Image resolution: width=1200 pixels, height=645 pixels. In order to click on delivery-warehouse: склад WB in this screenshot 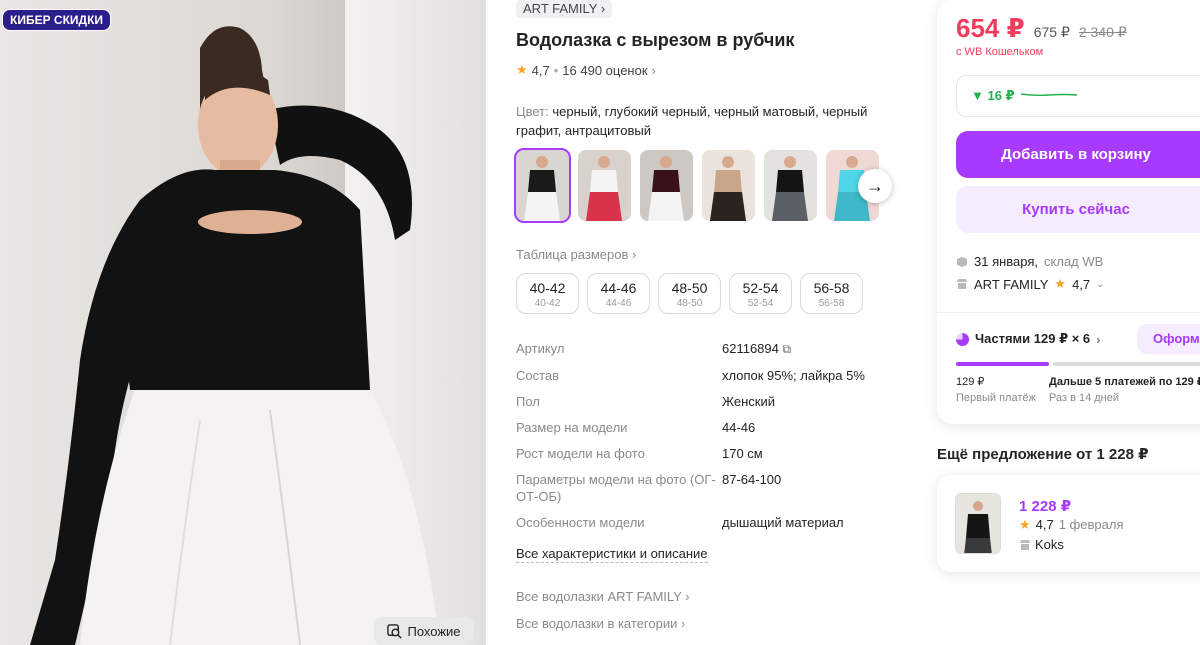, I will do `click(1074, 261)`.